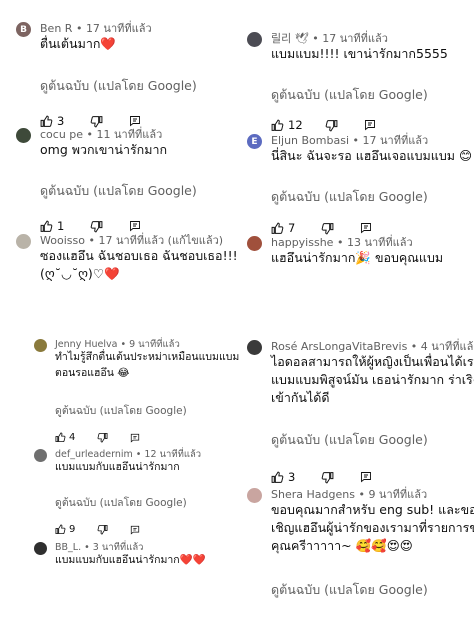 This screenshot has width=474, height=632. Describe the element at coordinates (56, 28) in the screenshot. I see `comment-author: Ben R` at that location.